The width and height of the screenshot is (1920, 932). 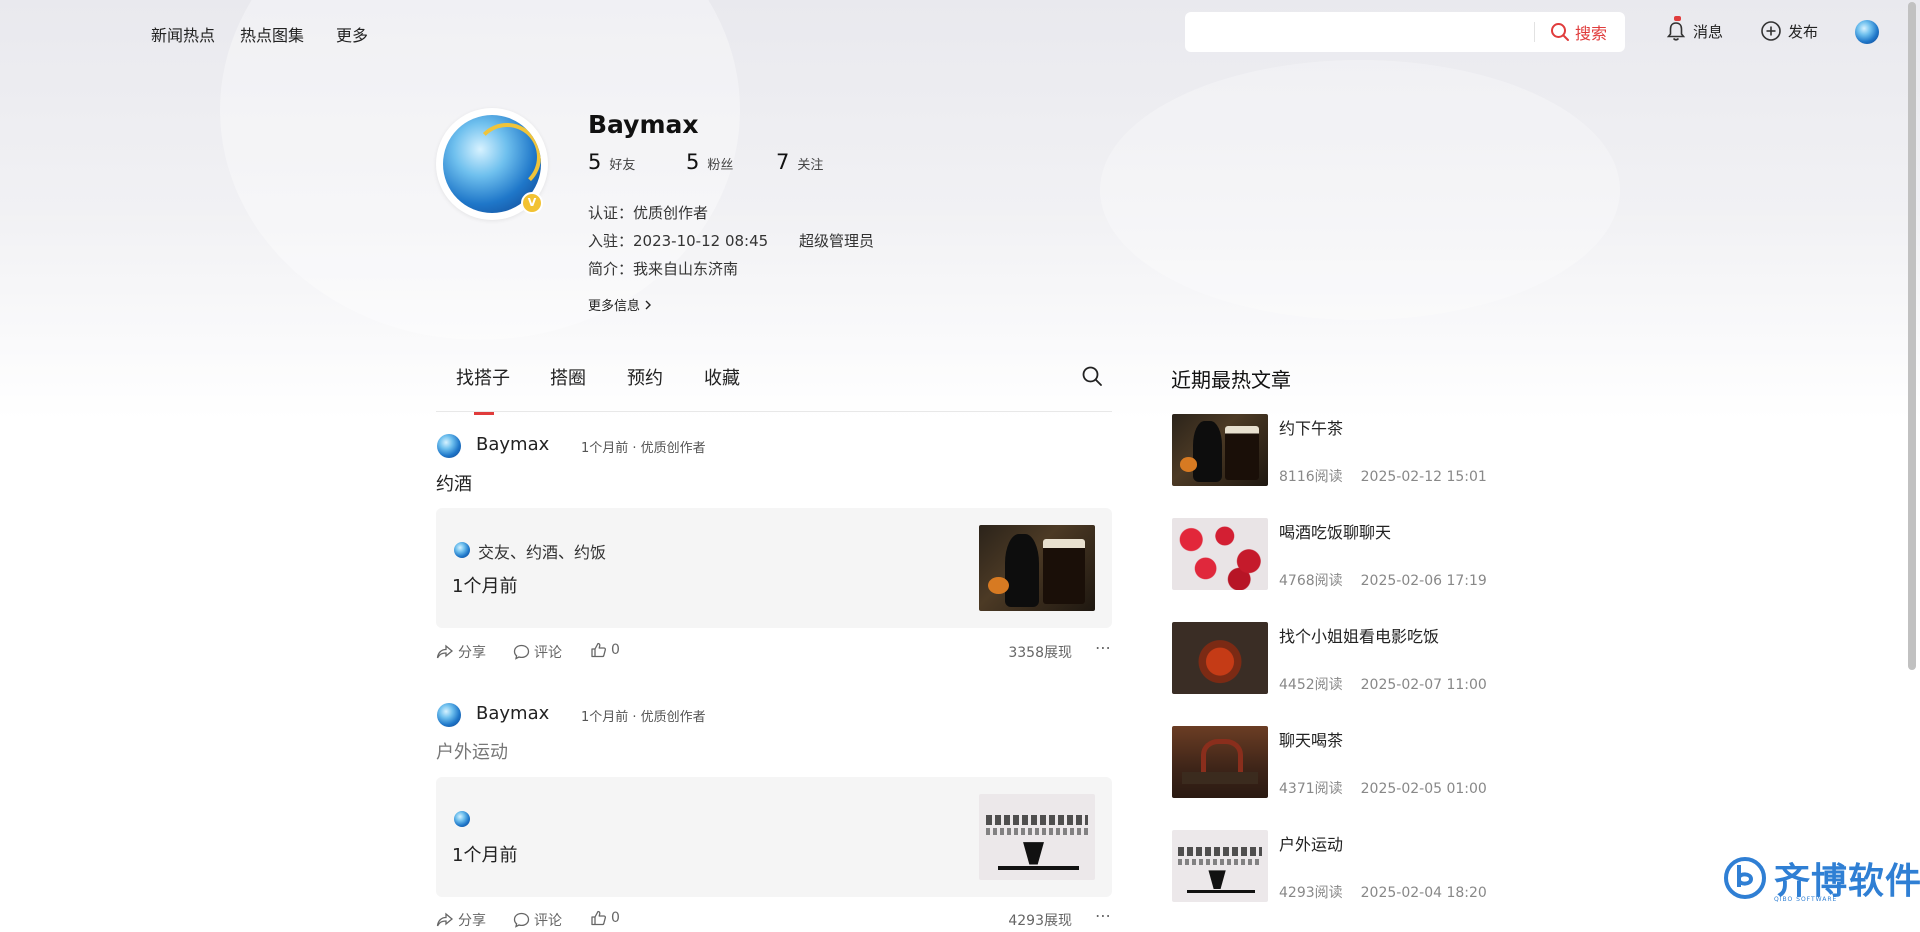 What do you see at coordinates (774, 837) in the screenshot?
I see `feed-card: 1个月前` at bounding box center [774, 837].